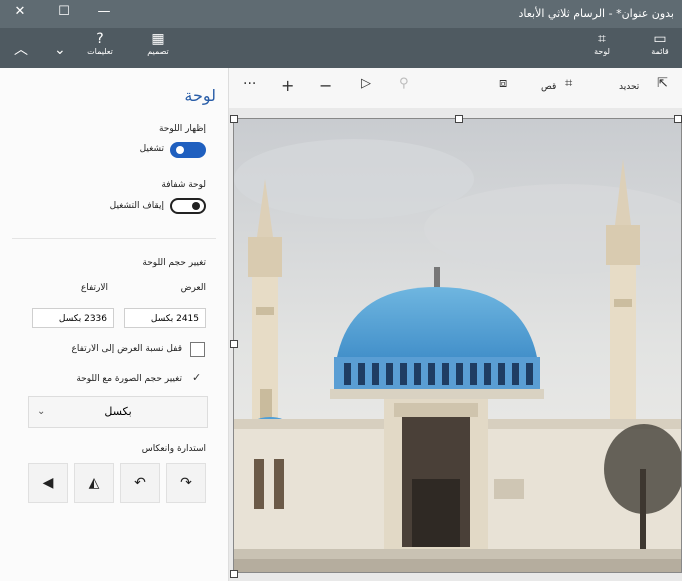  I want to click on more-button: ···, so click(249, 84).